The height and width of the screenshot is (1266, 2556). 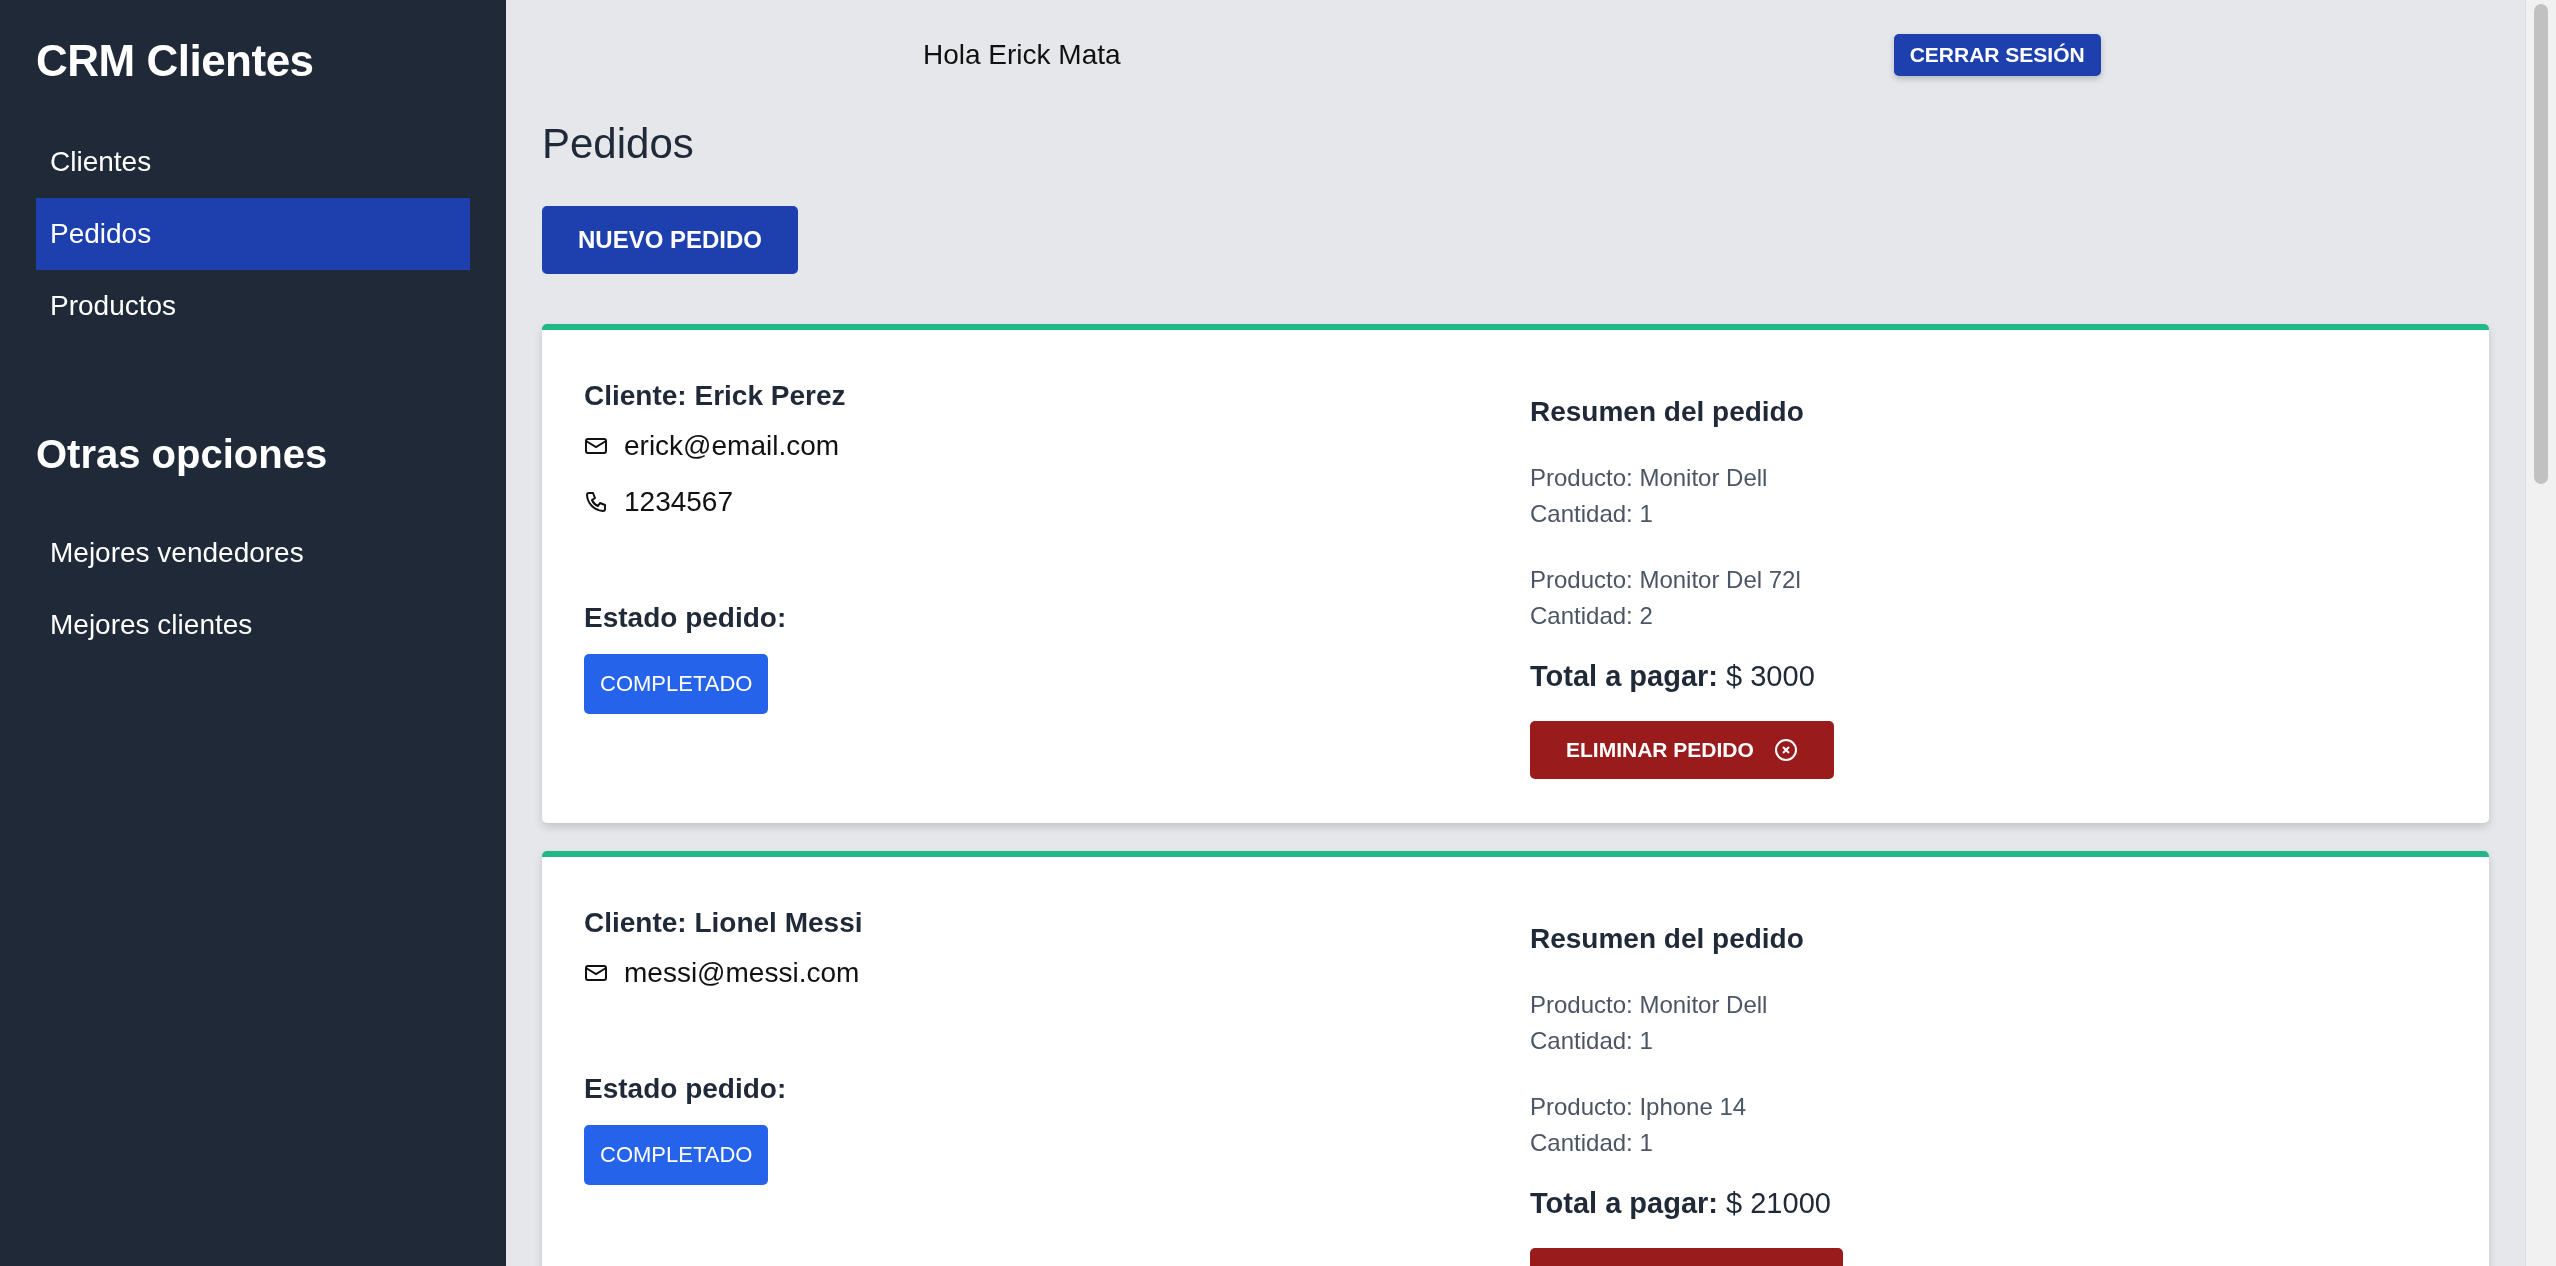 What do you see at coordinates (175, 61) in the screenshot?
I see `app-title: CRM Clientes` at bounding box center [175, 61].